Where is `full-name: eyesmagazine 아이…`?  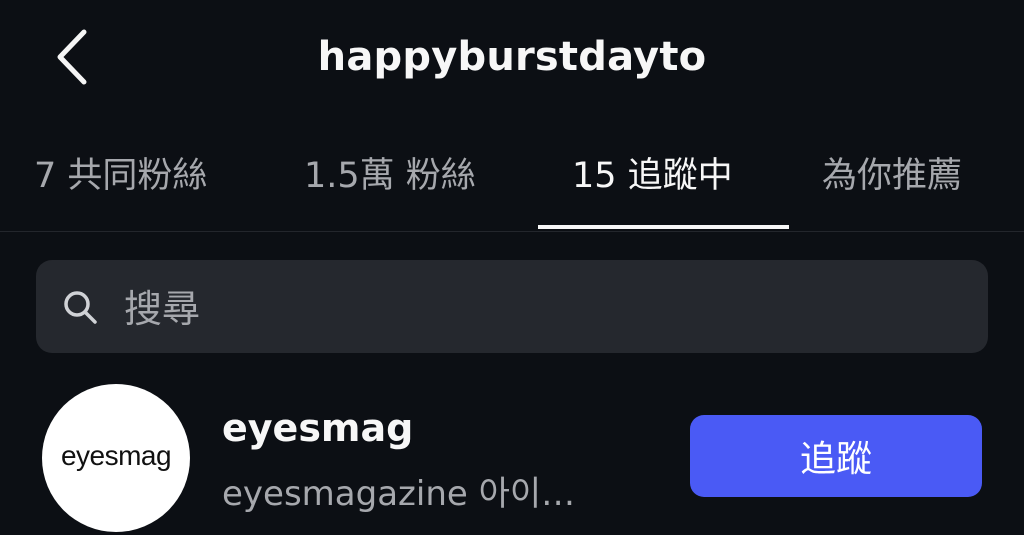 full-name: eyesmagazine 아이… is located at coordinates (399, 494).